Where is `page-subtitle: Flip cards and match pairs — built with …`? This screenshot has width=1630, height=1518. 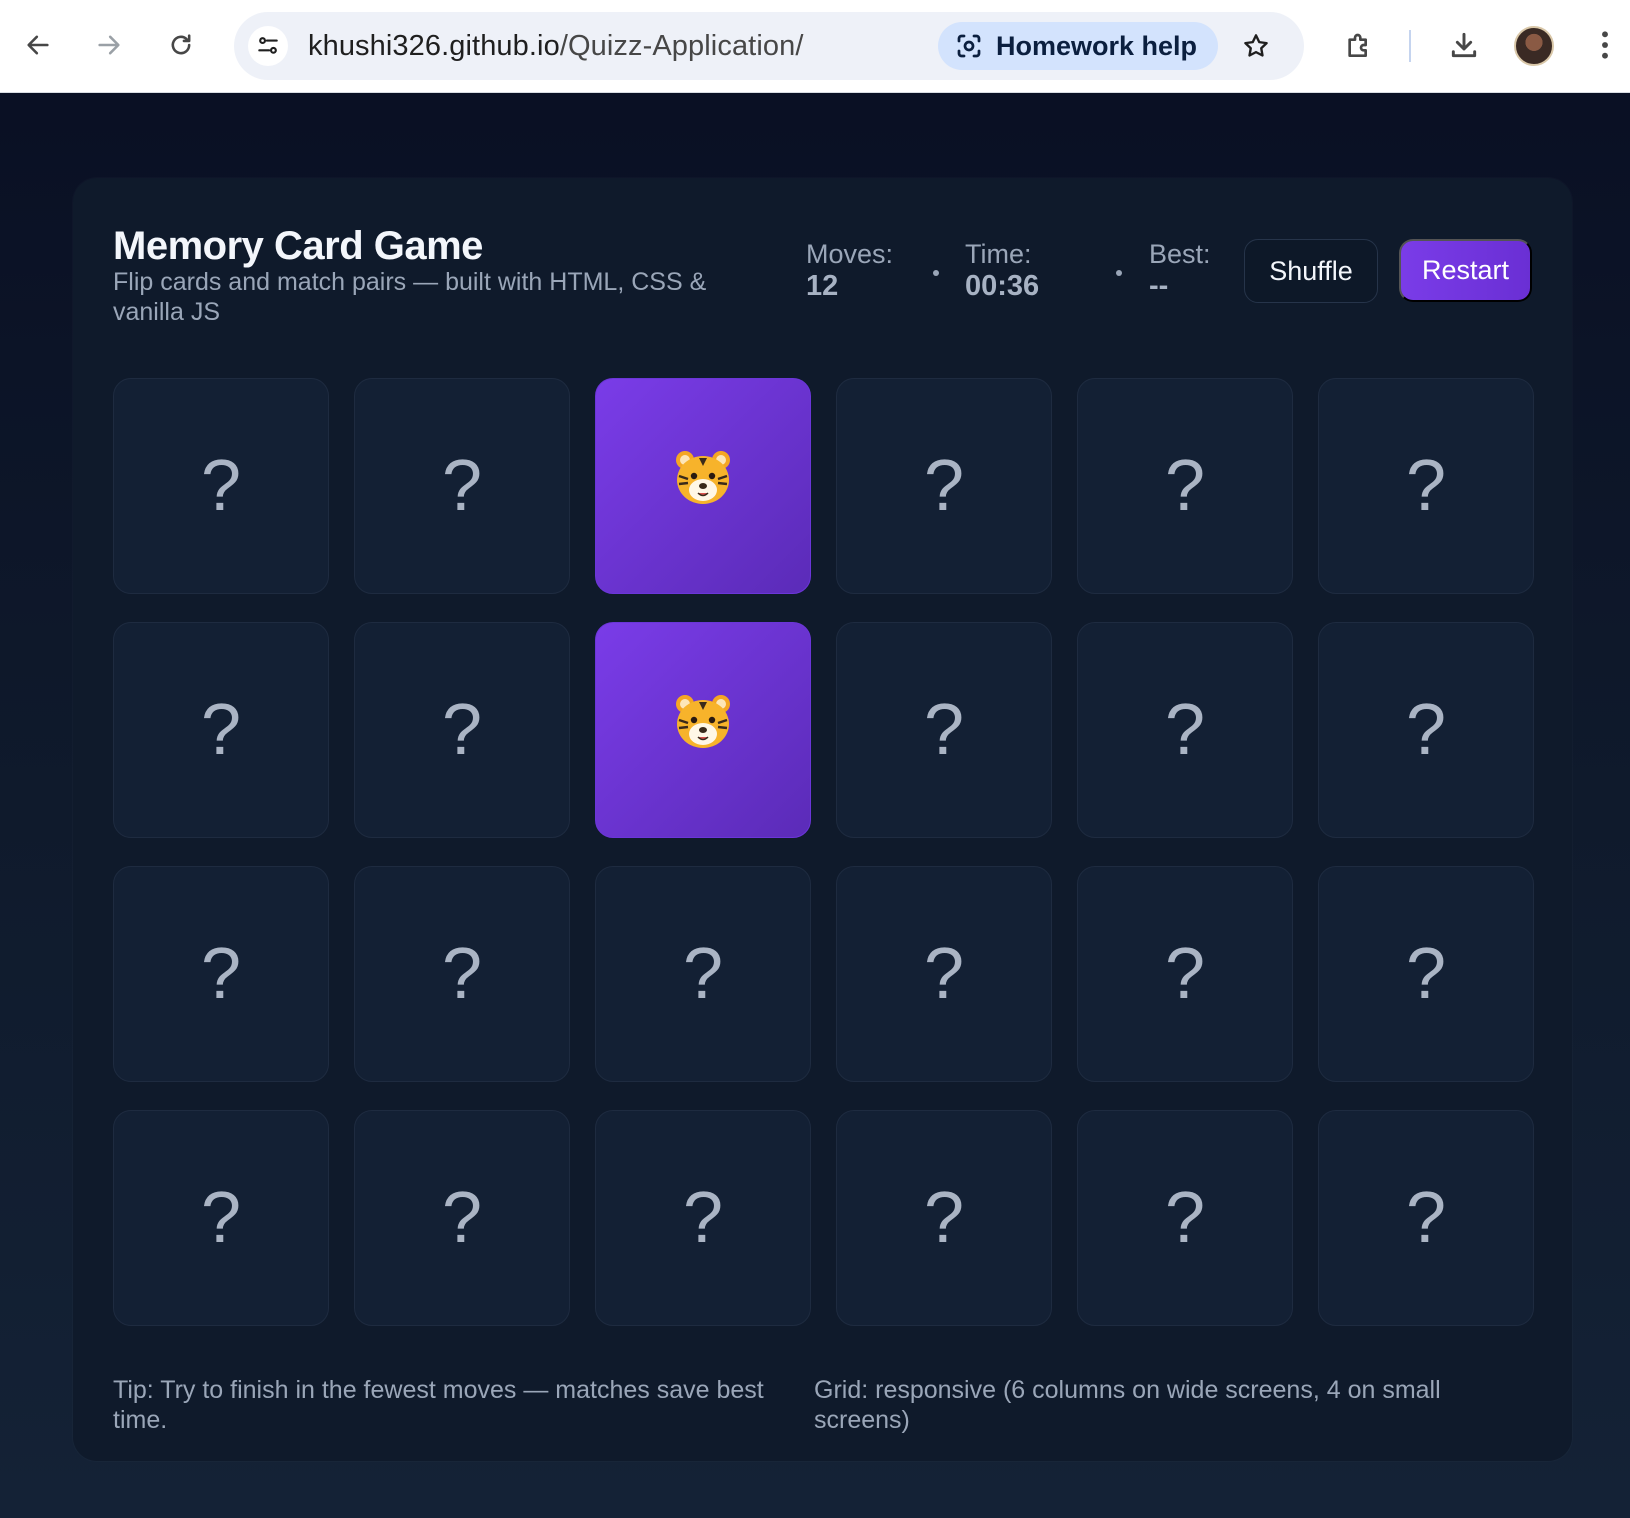 page-subtitle: Flip cards and match pairs — built with … is located at coordinates (410, 297).